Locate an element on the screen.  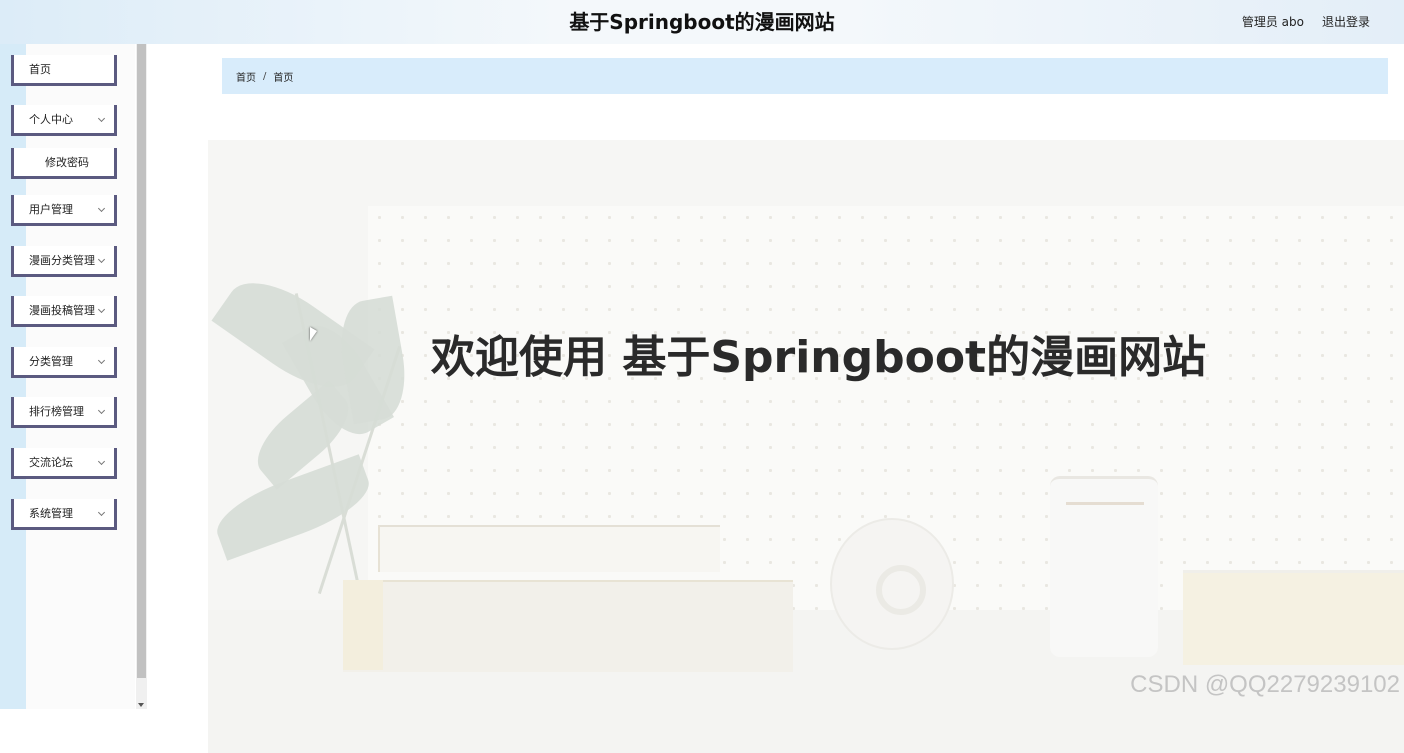
admin-user-label: 管理员 abo is located at coordinates (1273, 22).